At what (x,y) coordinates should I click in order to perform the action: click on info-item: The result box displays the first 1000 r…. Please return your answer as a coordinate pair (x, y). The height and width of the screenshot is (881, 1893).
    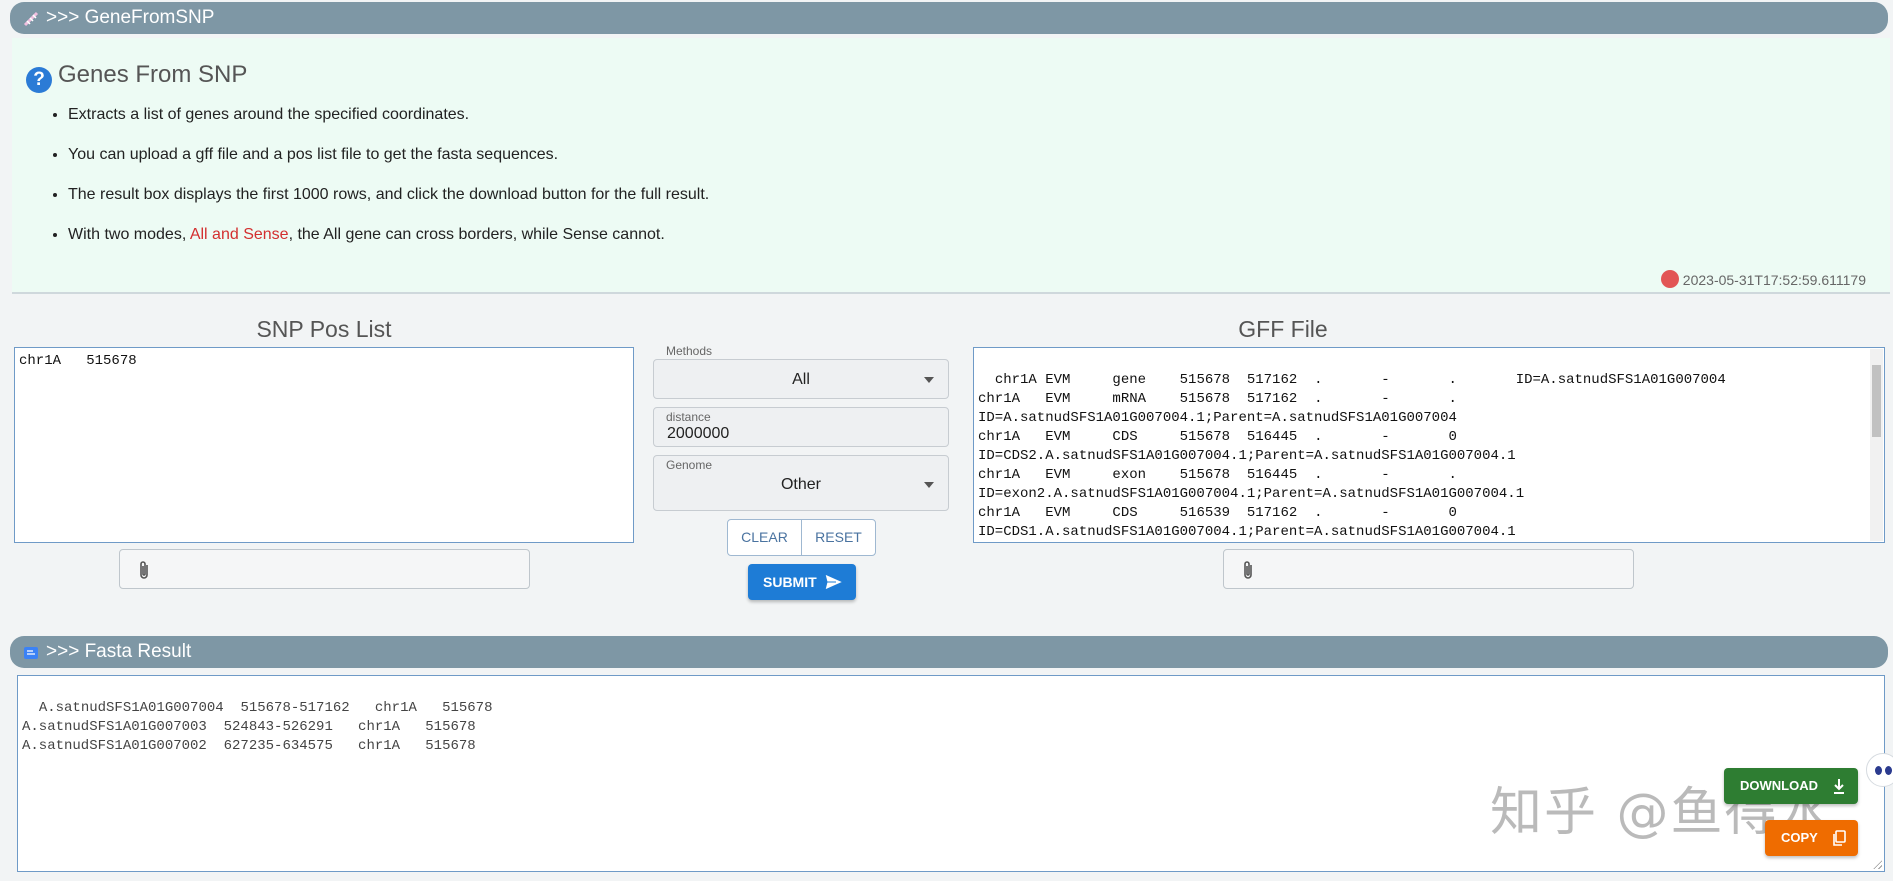
    Looking at the image, I should click on (388, 200).